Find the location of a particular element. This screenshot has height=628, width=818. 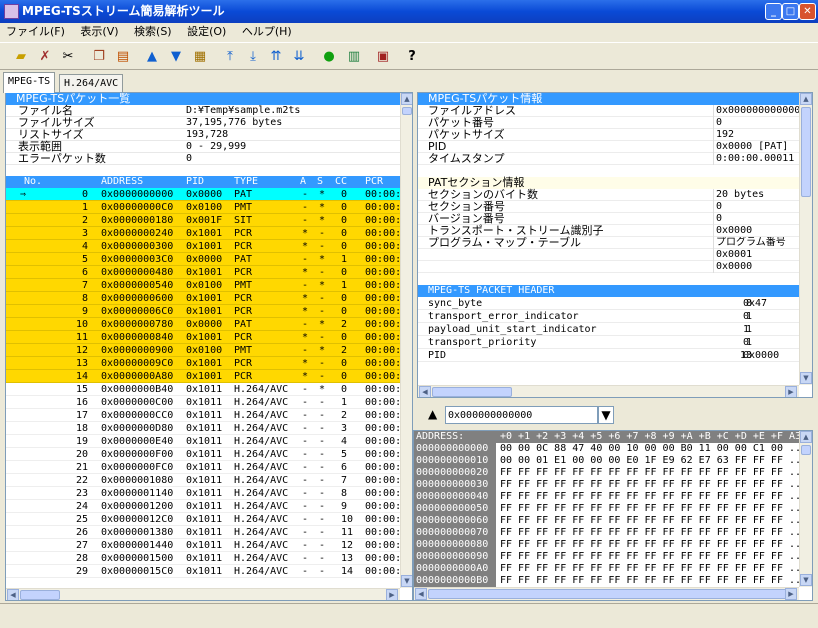

menu-settings: 設定(O) is located at coordinates (206, 32).